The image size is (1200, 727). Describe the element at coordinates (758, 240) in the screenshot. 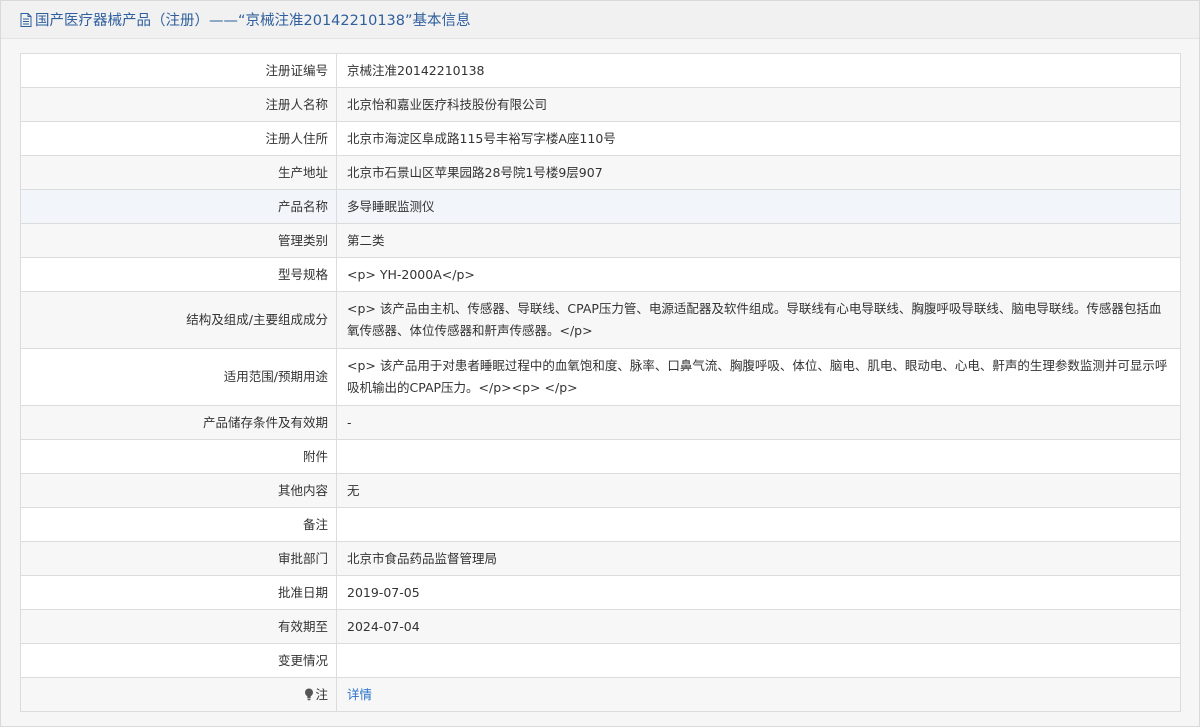

I see `row-value: 第二类` at that location.